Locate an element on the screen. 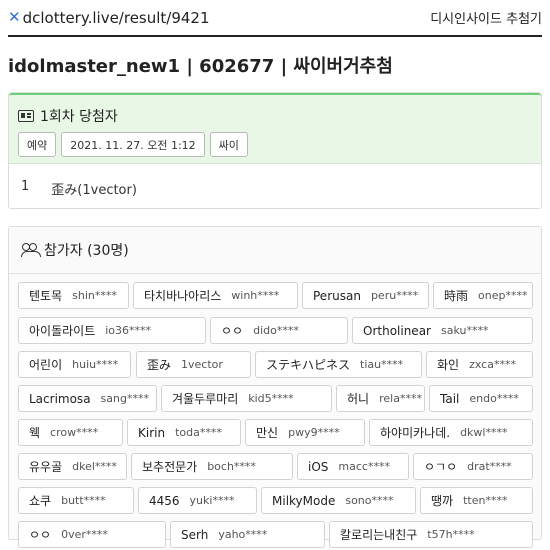  participant-chip: 유우골 dkel**** is located at coordinates (72, 466).